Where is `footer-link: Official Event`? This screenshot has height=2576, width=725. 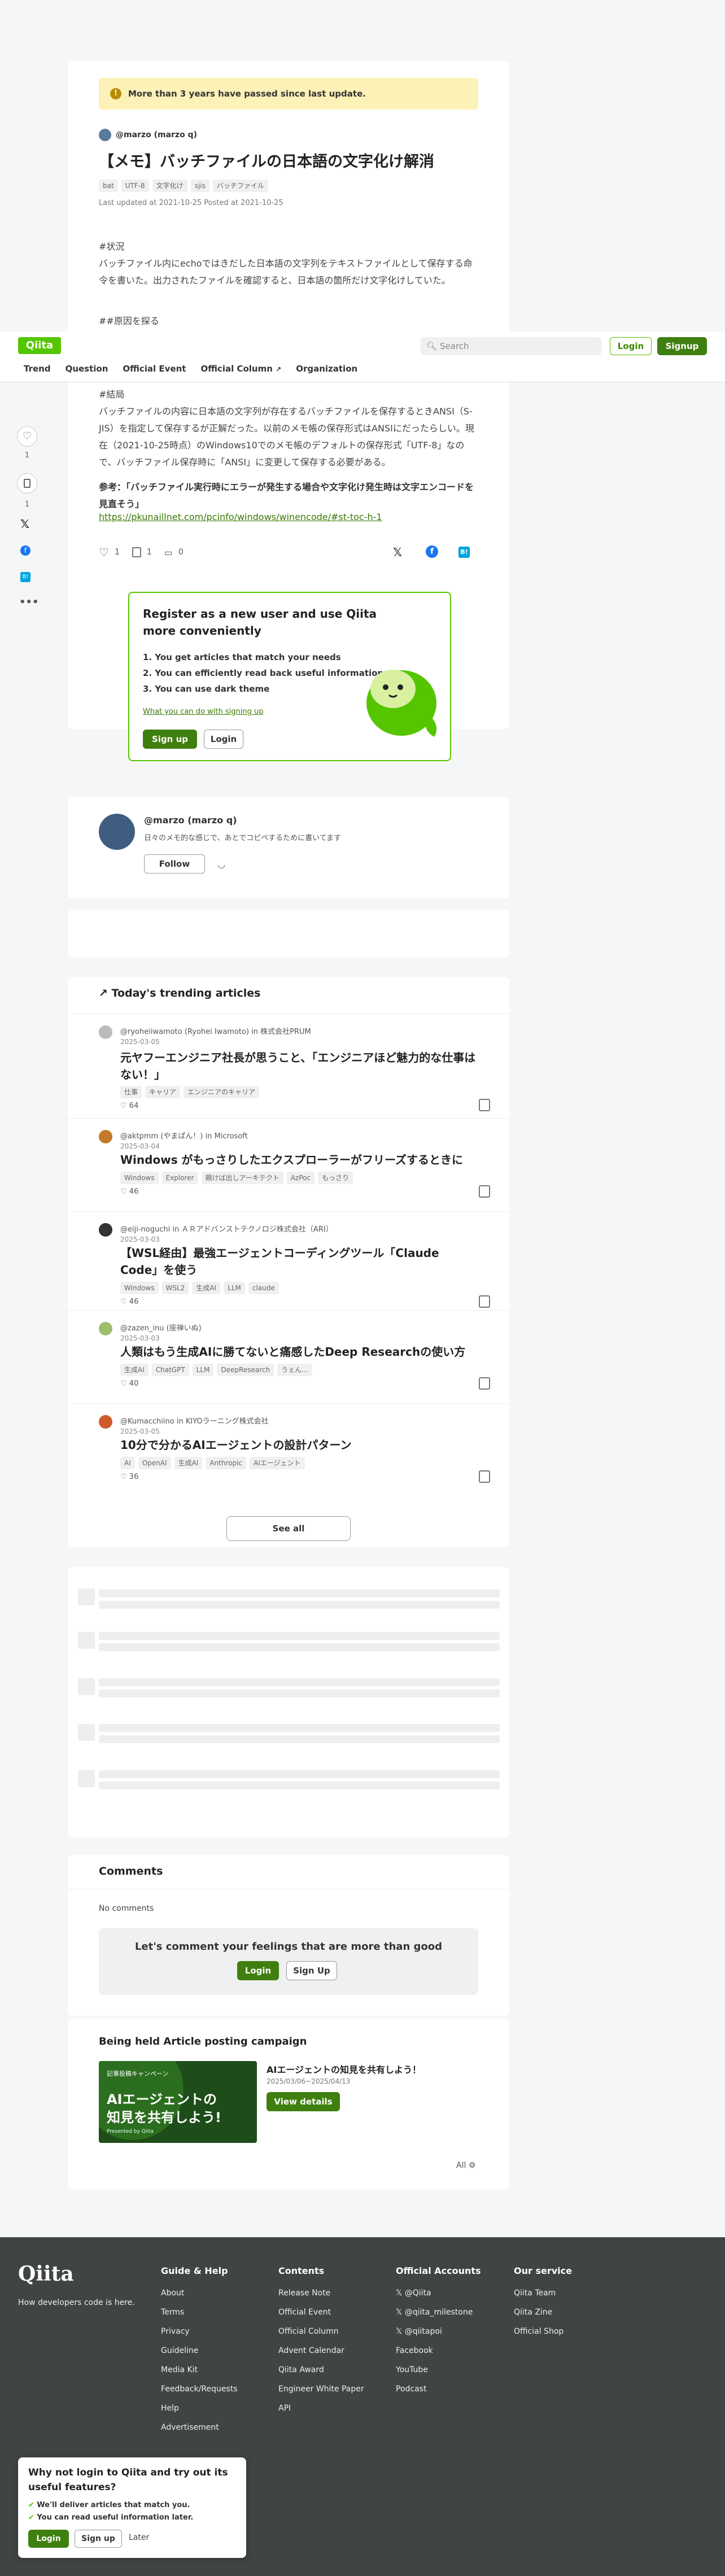 footer-link: Official Event is located at coordinates (321, 2318).